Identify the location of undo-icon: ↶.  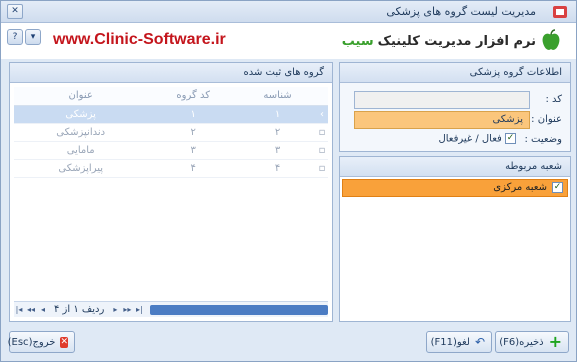
(479, 342).